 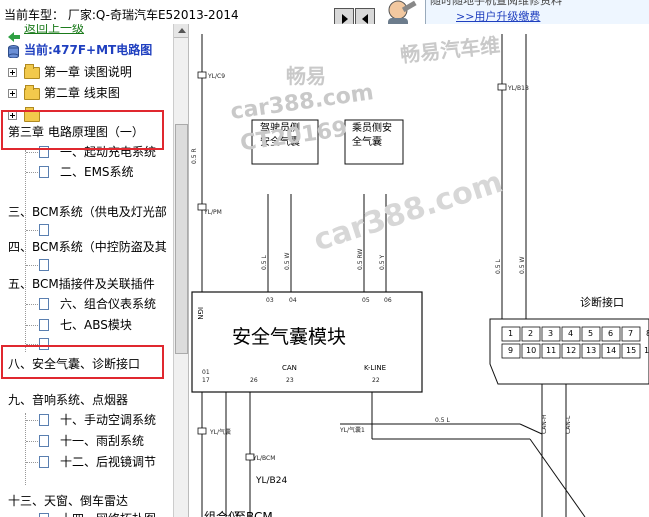 I want to click on svg-text: YL/BCM, so click(x=263, y=458).